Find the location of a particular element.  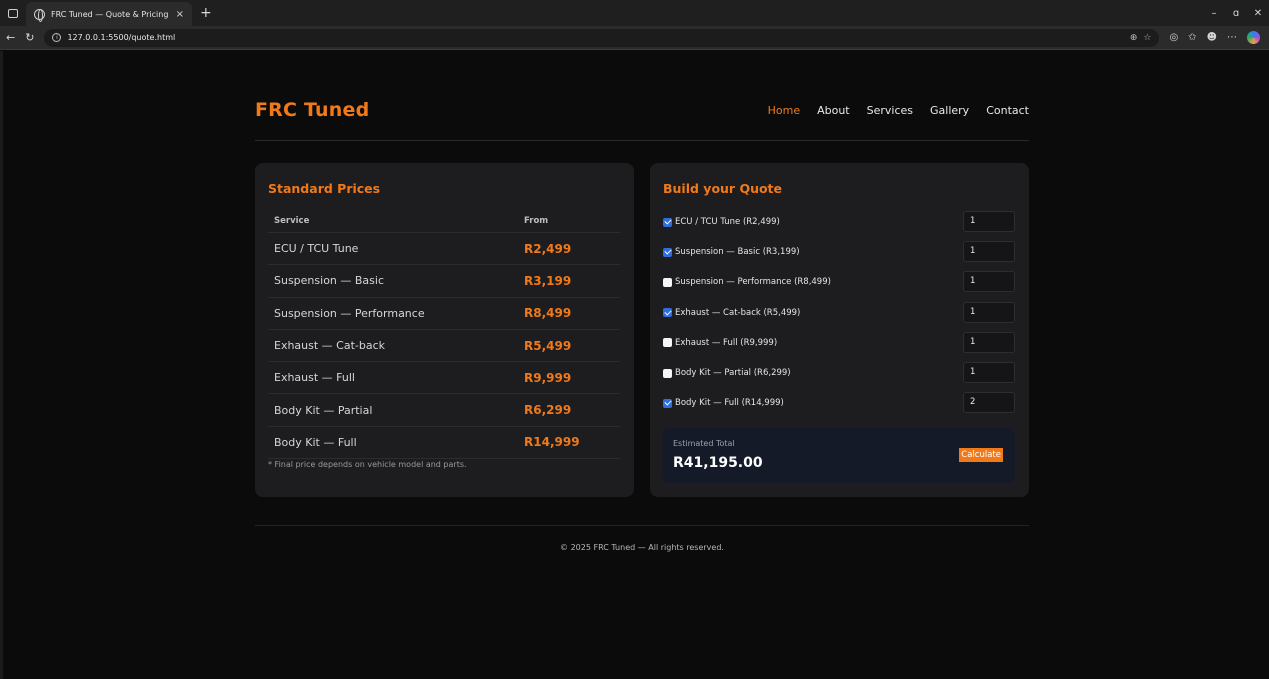

estimated-total-label: Estimated Total is located at coordinates (704, 443).